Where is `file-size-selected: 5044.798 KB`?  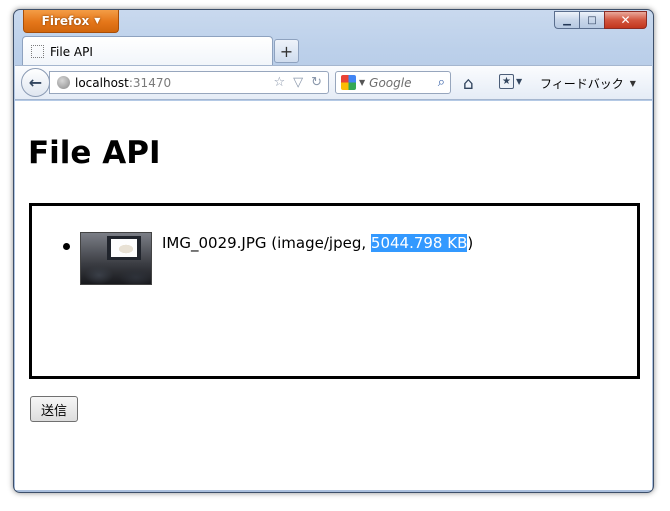
file-size-selected: 5044.798 KB is located at coordinates (419, 243).